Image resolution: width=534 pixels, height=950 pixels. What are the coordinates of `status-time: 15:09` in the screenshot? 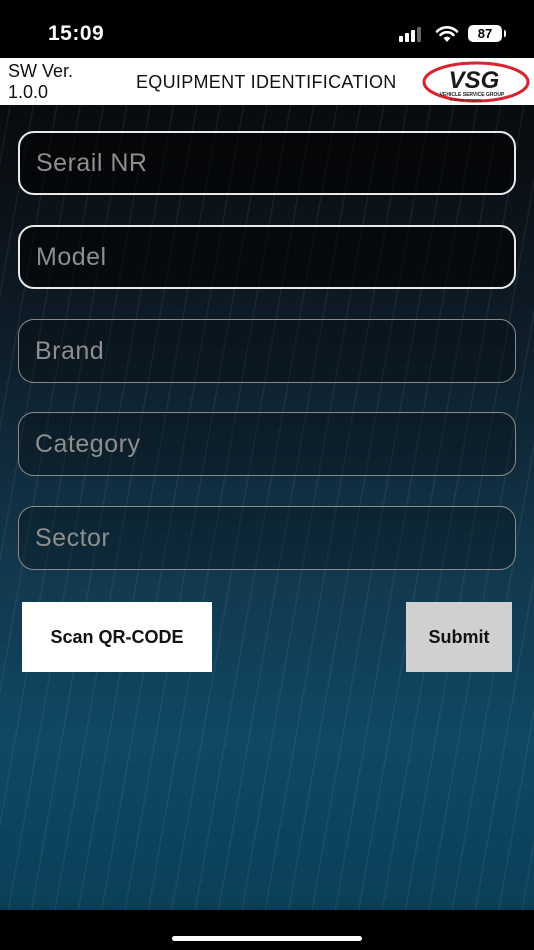 It's located at (76, 33).